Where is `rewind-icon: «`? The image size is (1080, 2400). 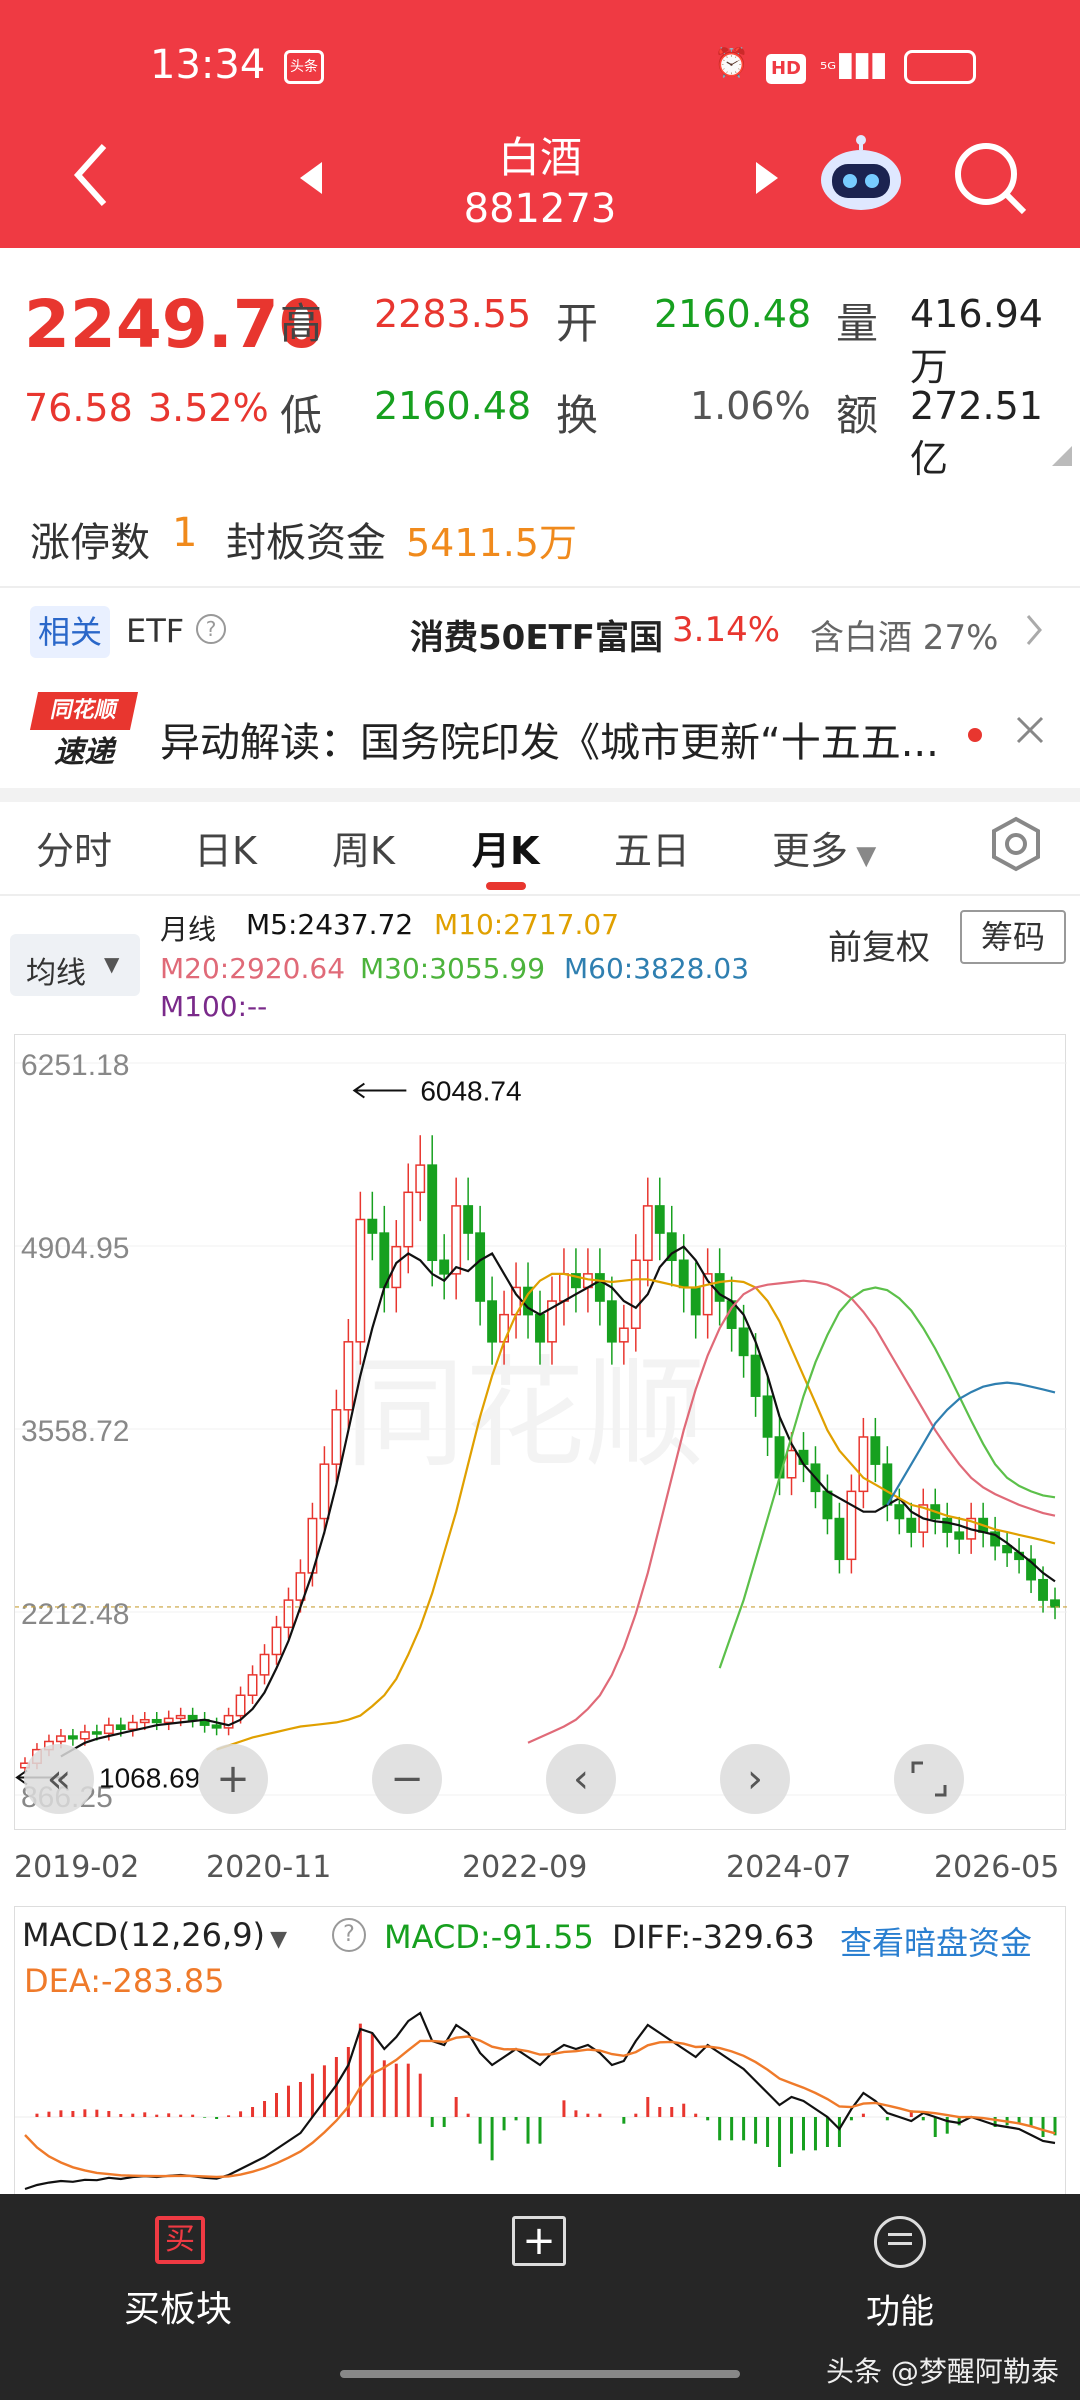 rewind-icon: « is located at coordinates (59, 1779).